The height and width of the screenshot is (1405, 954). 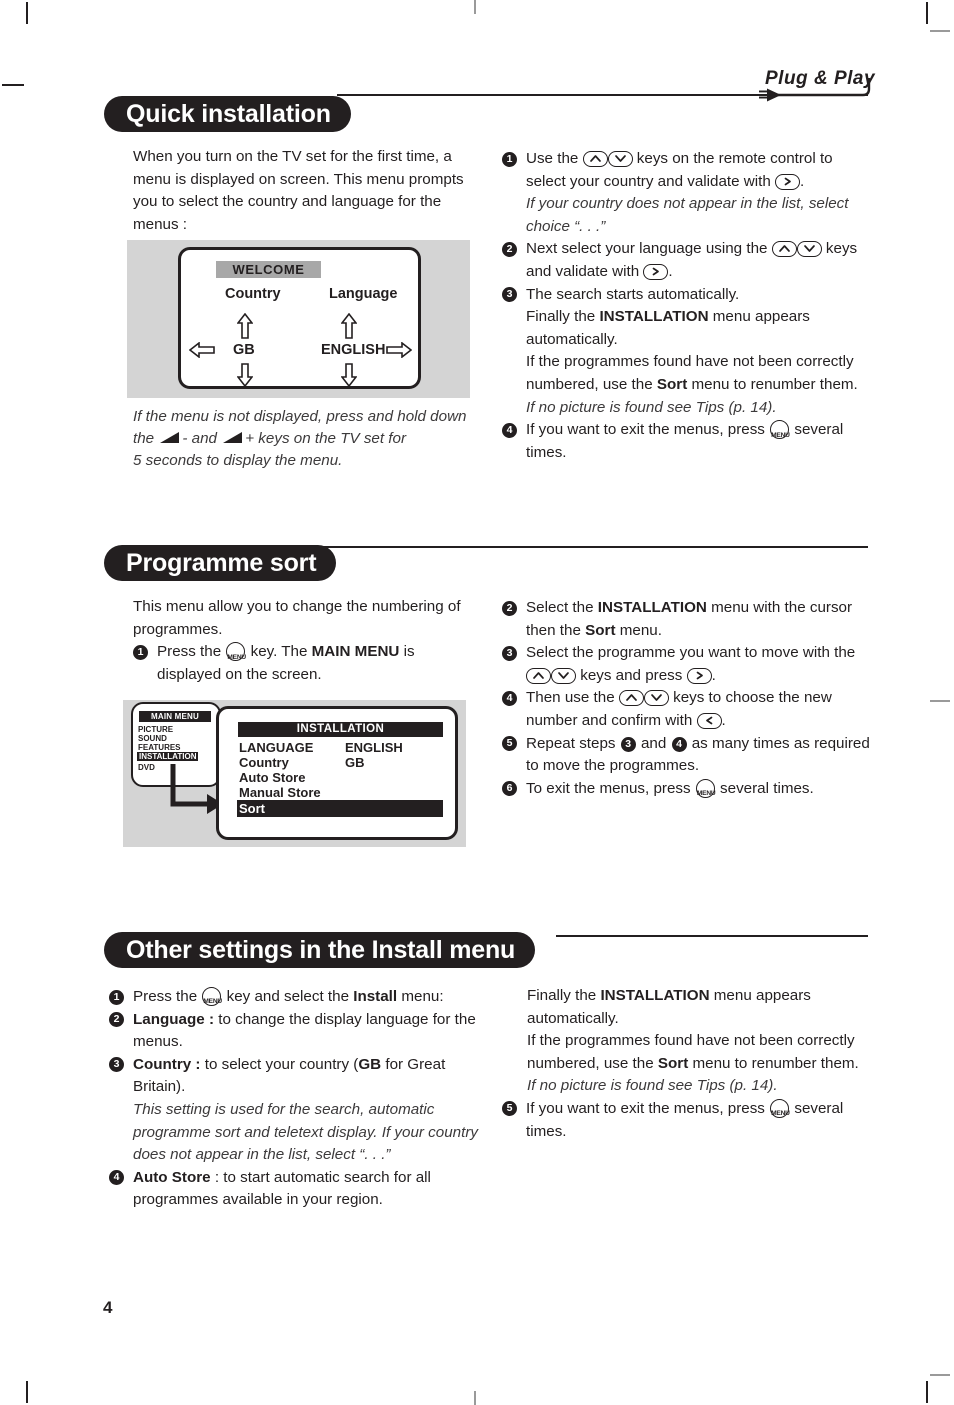 I want to click on section-title-quick-installation: Quick installation, so click(x=227, y=114).